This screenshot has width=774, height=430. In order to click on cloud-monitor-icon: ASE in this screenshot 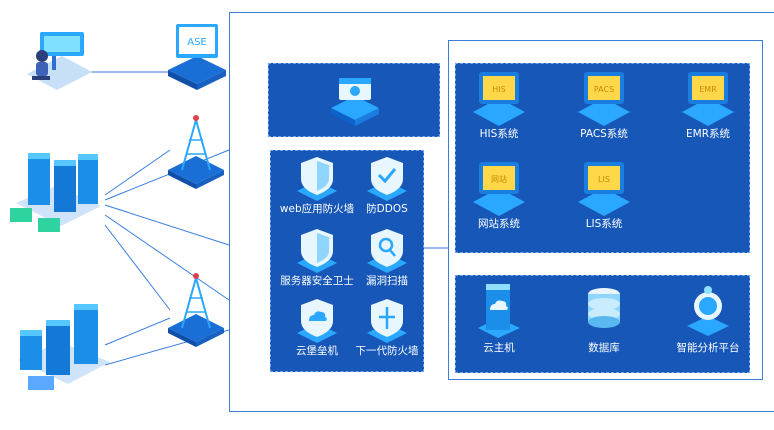, I will do `click(197, 57)`.